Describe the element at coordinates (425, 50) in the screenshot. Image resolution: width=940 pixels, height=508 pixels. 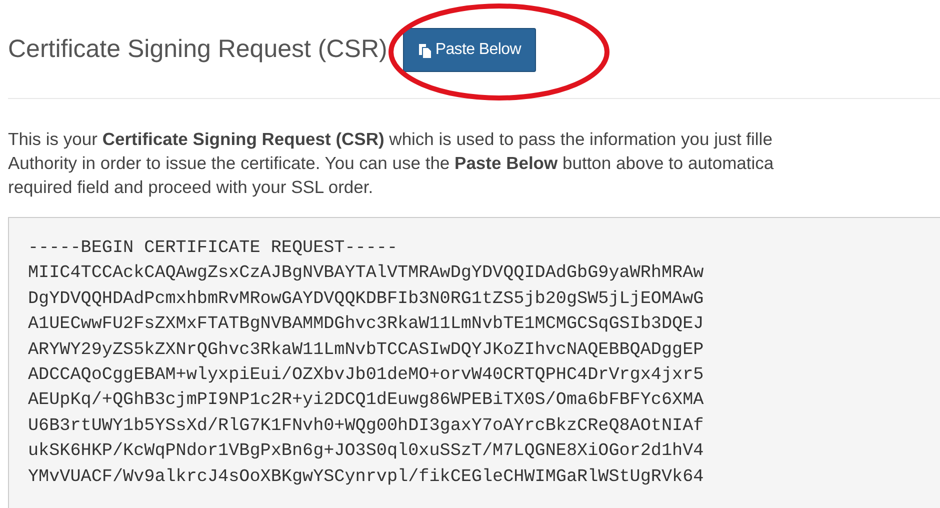
I see `paste-icon` at that location.